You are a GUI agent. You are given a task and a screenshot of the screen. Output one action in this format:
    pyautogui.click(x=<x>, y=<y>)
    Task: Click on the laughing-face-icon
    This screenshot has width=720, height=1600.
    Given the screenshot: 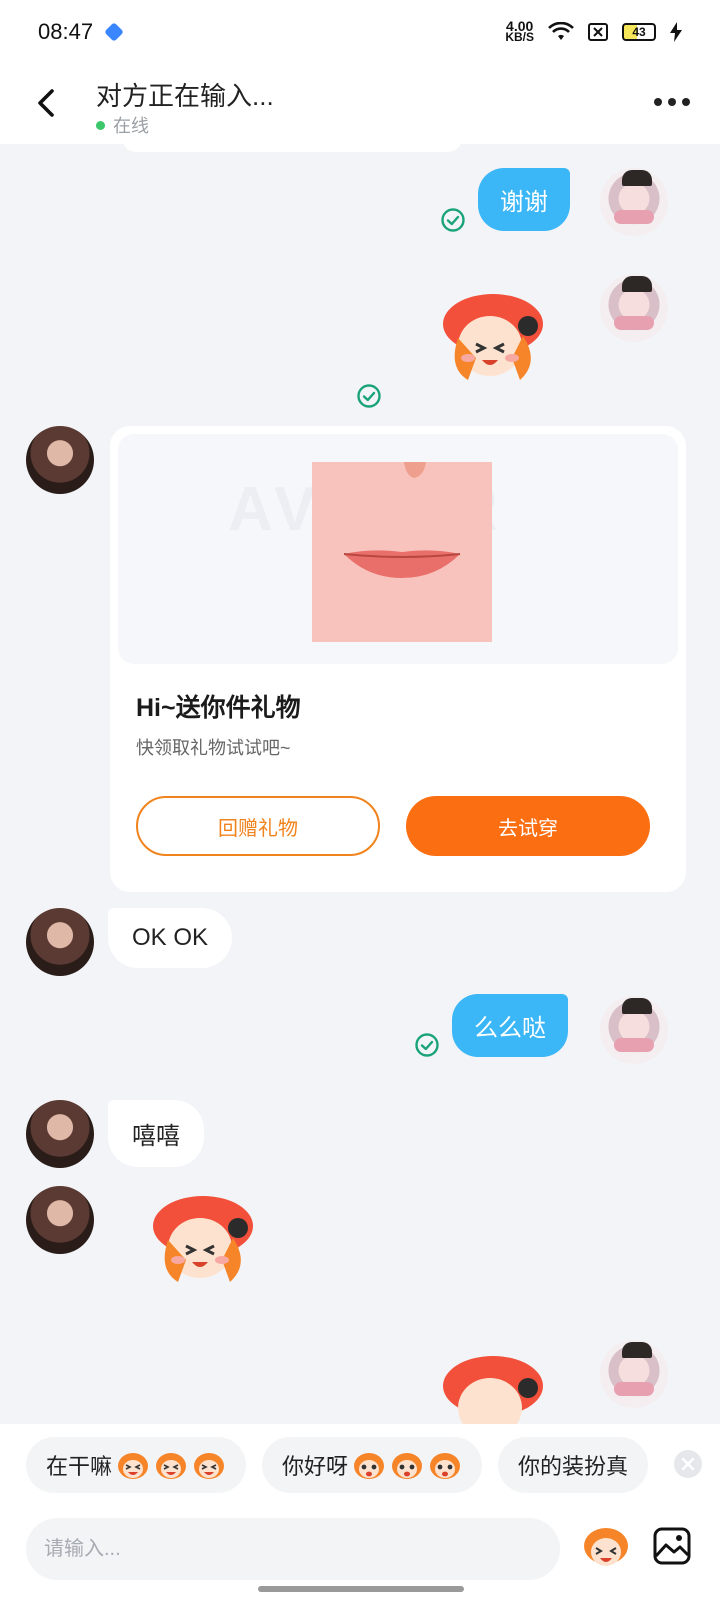 What is the action you would take?
    pyautogui.click(x=171, y=1465)
    